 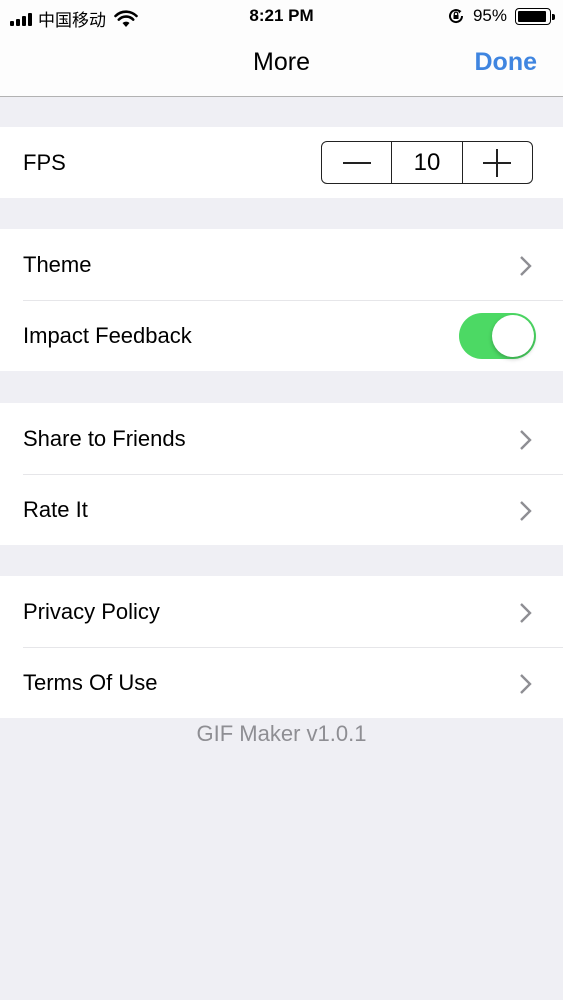 I want to click on terms-label: Terms Of Use, so click(x=90, y=682).